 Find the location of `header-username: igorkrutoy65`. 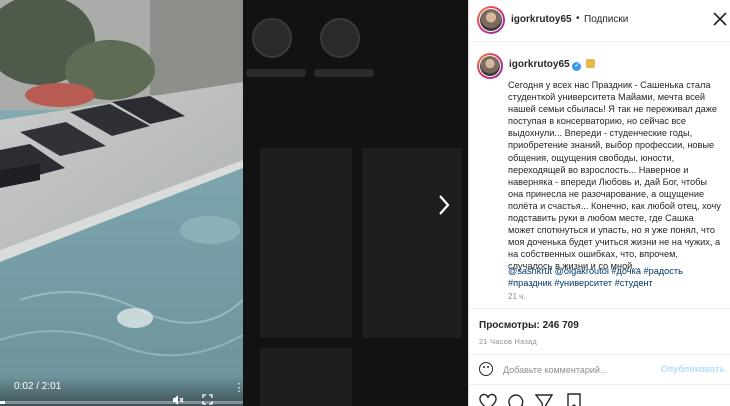

header-username: igorkrutoy65 is located at coordinates (541, 19).